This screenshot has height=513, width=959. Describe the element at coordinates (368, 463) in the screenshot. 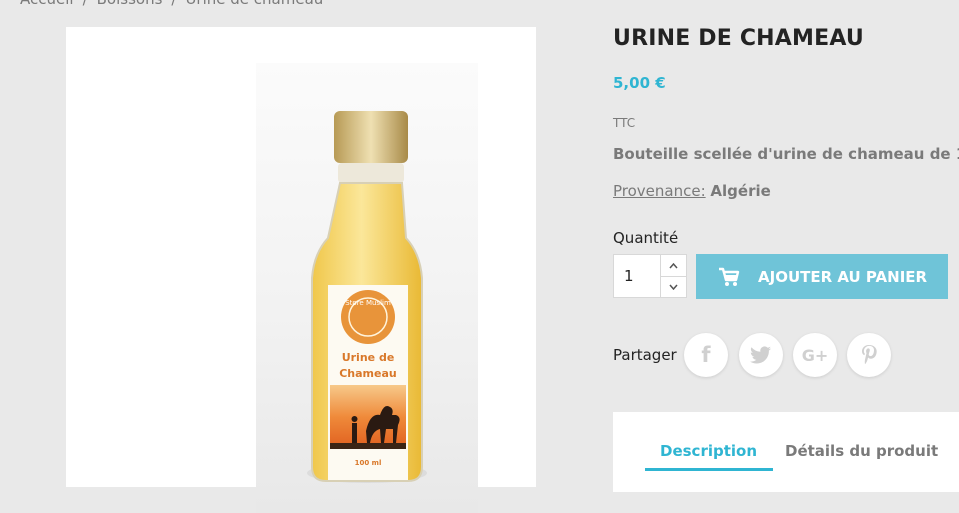

I see `label-volume: 100 ml` at that location.